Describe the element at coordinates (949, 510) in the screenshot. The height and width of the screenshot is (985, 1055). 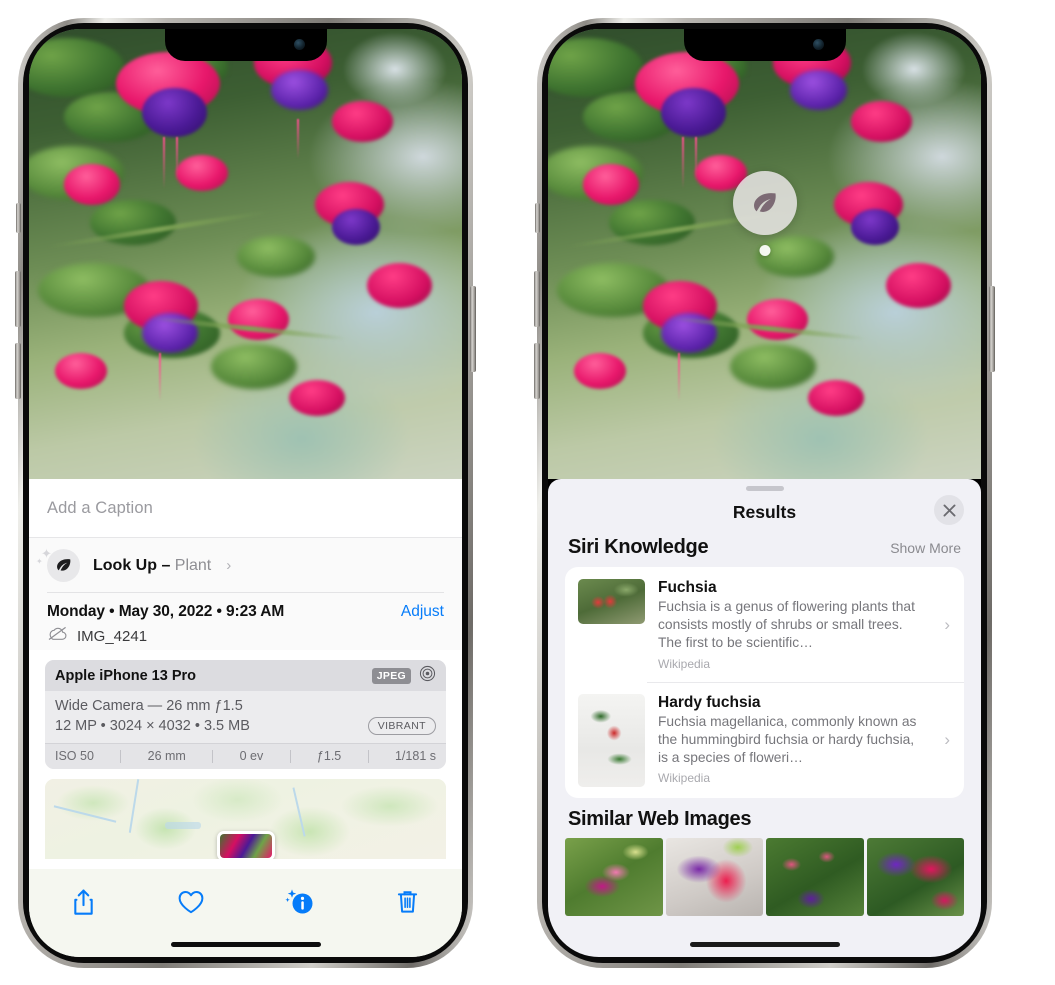
I see `close-icon` at that location.